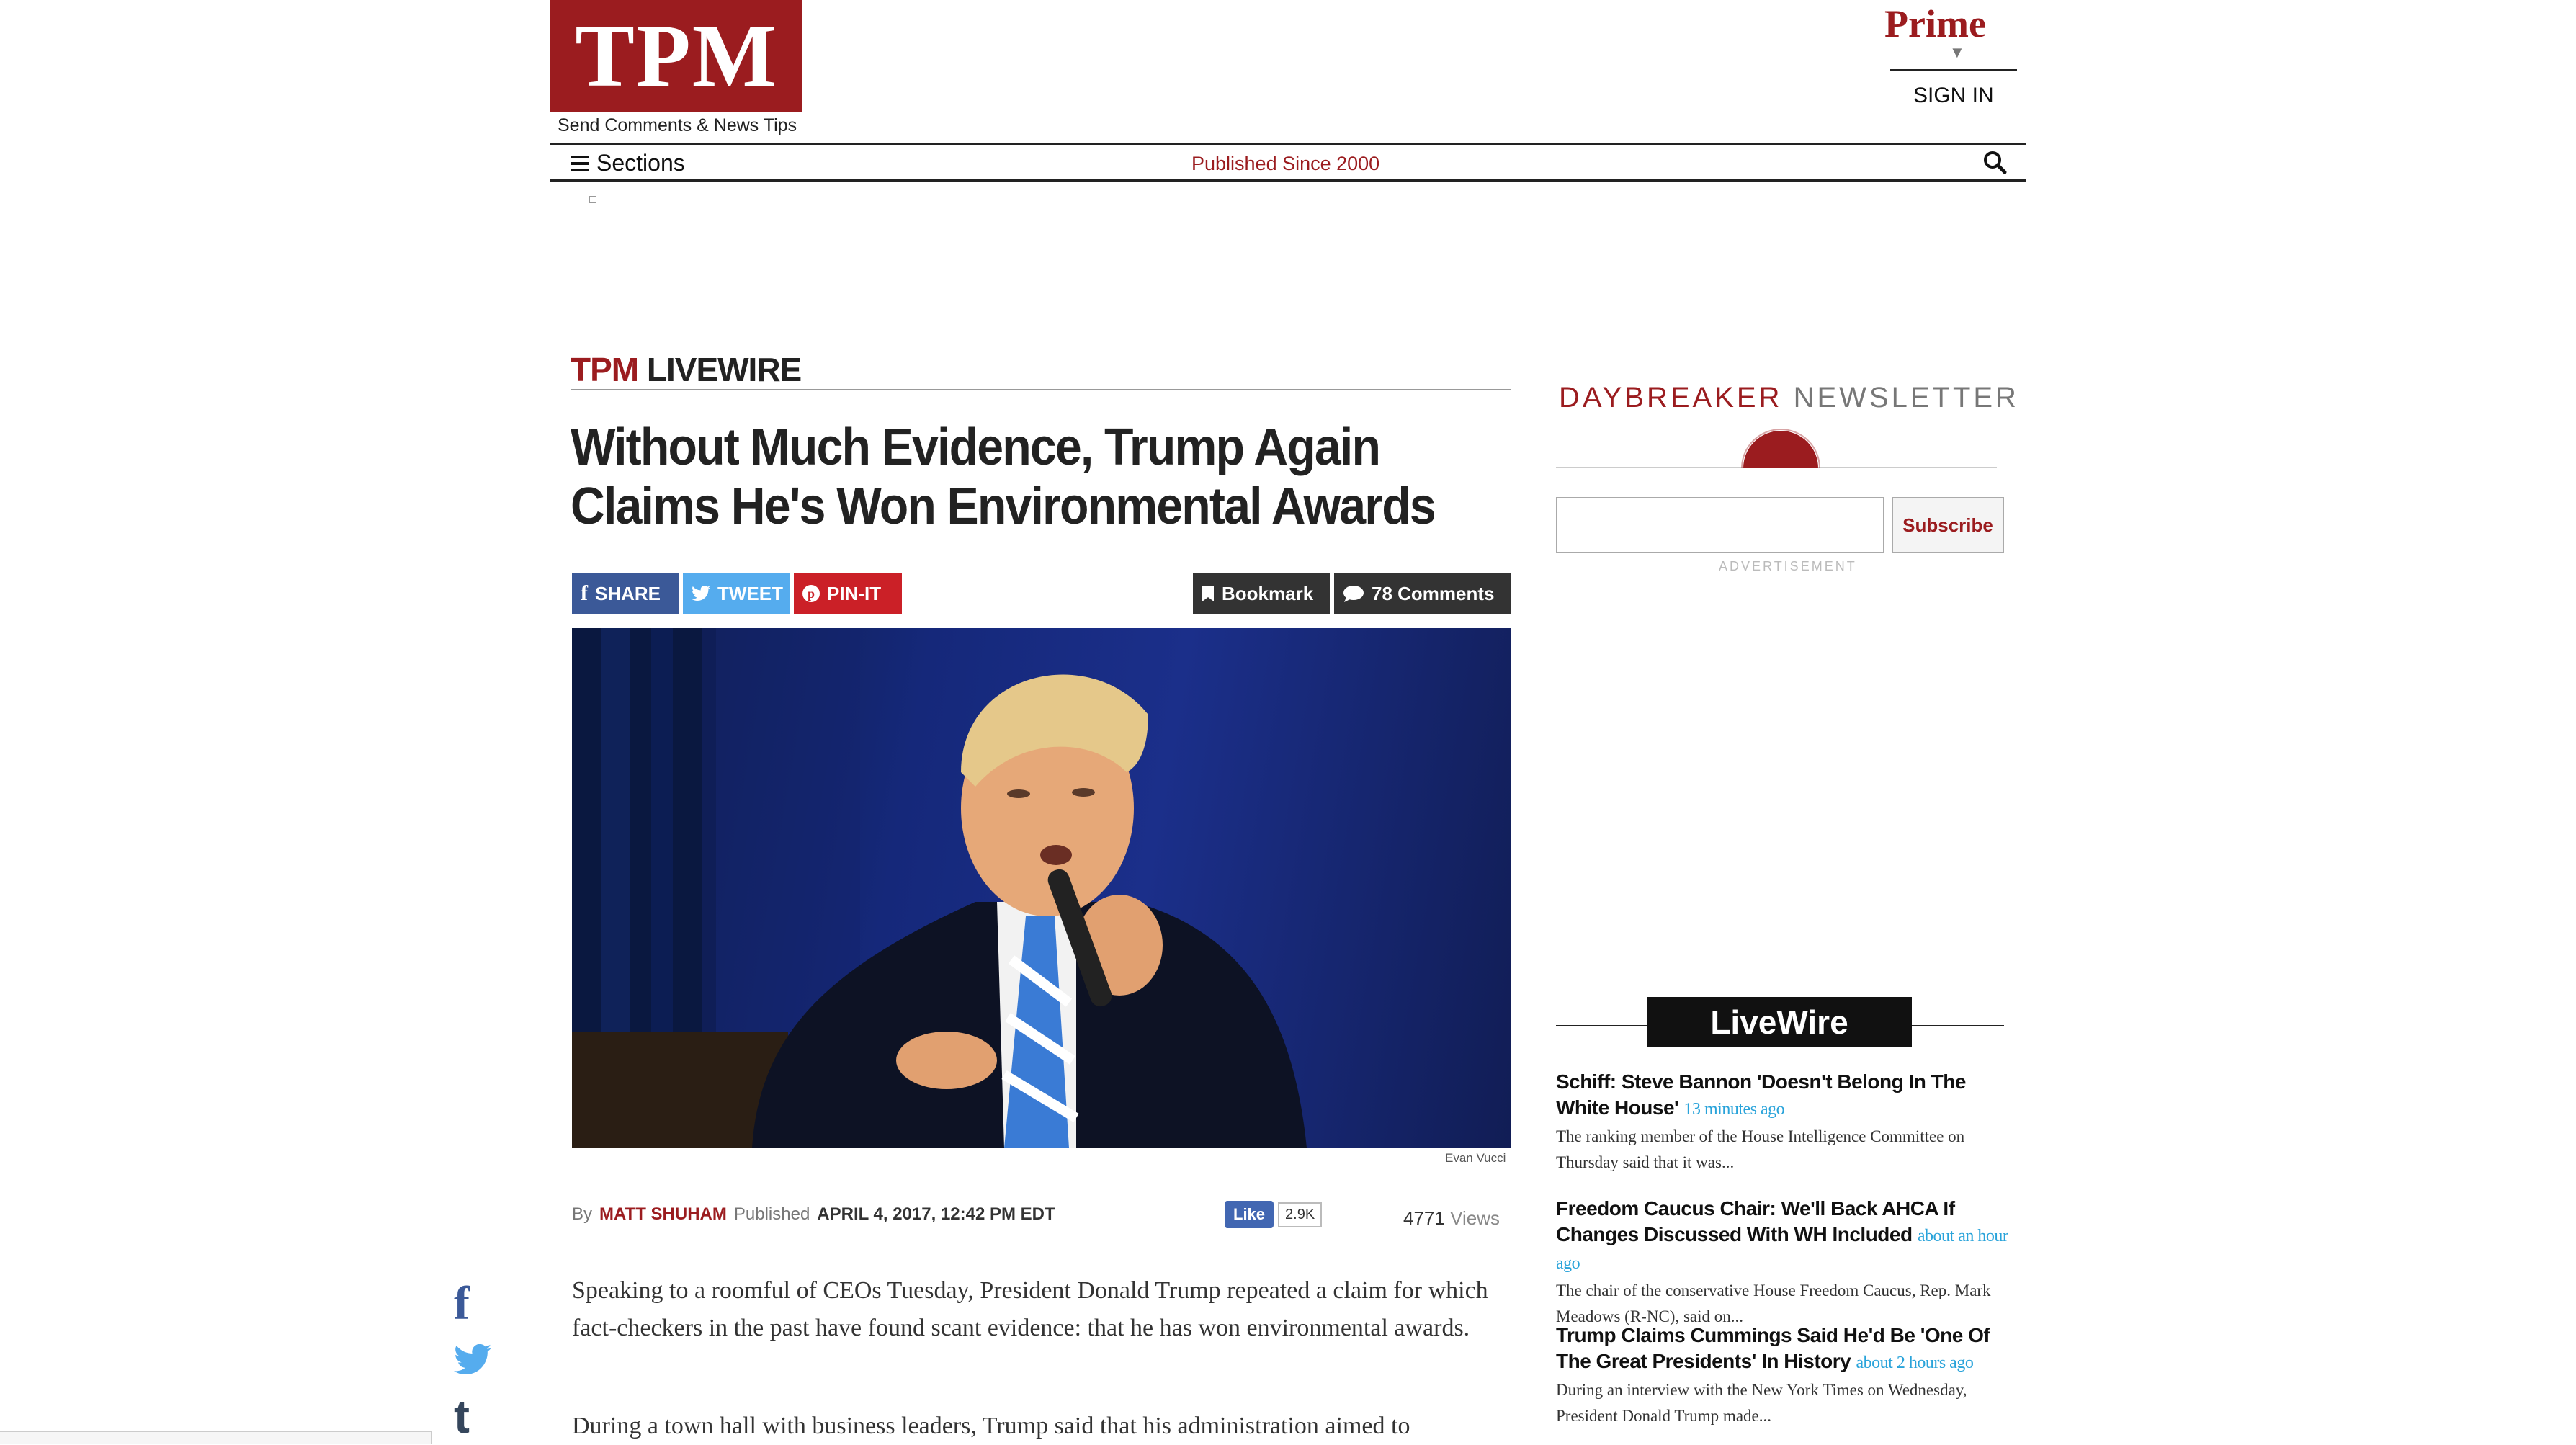 This screenshot has height=1445, width=2576. What do you see at coordinates (936, 1214) in the screenshot?
I see `publish-date: APRIL 4, 2017, 12:42 PM EDT` at bounding box center [936, 1214].